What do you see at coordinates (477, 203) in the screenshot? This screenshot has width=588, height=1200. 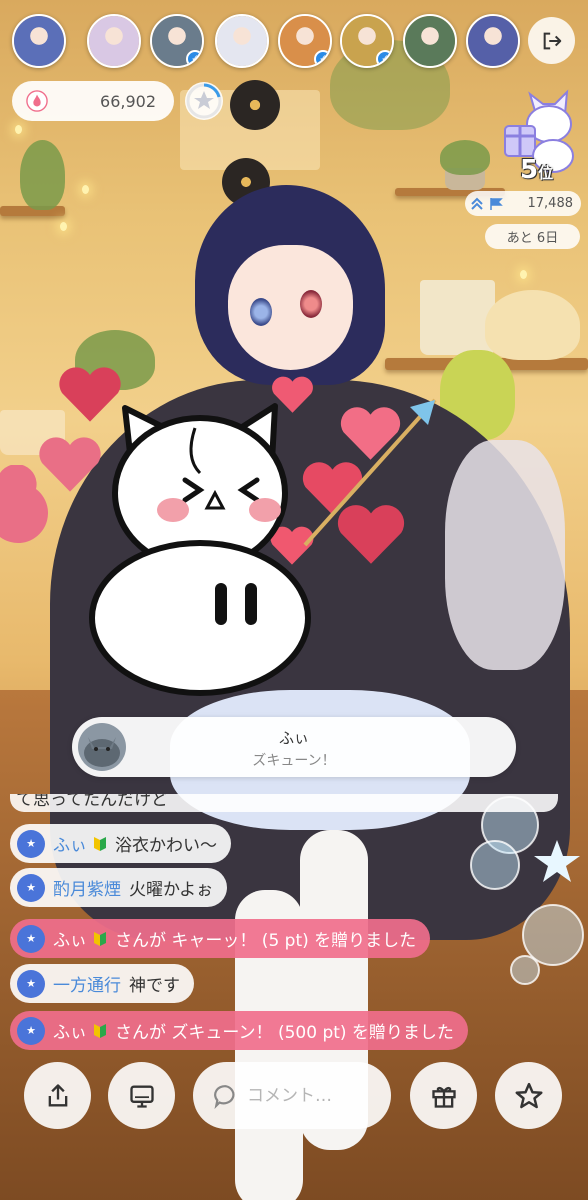 I see `rank-up-icon` at bounding box center [477, 203].